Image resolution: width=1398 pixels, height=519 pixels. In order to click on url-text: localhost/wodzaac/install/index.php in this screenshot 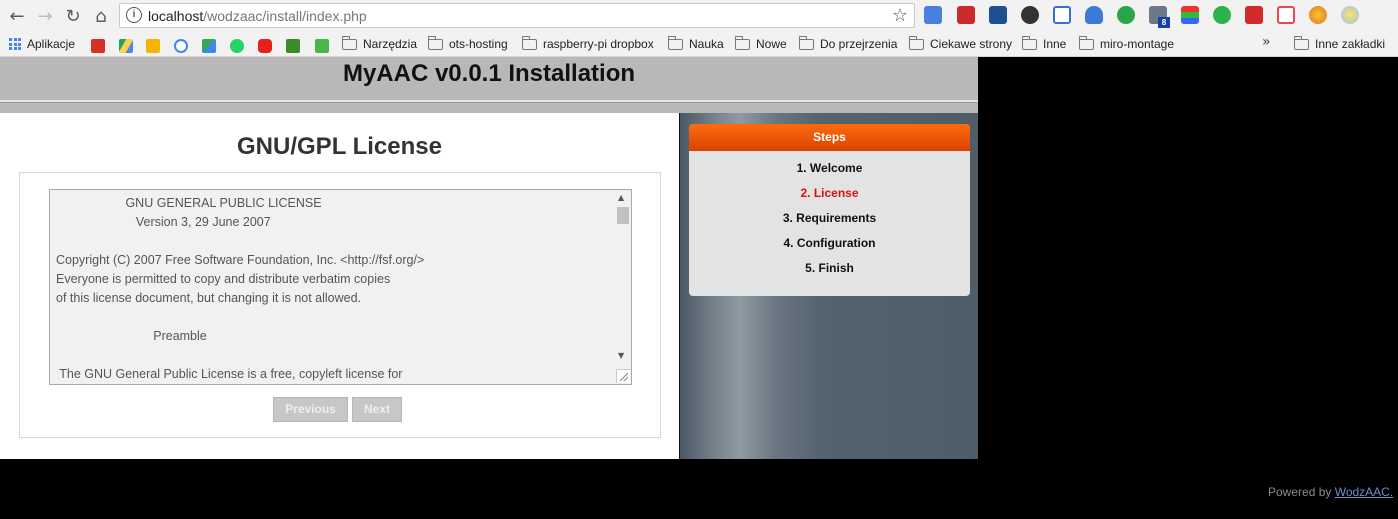, I will do `click(257, 16)`.